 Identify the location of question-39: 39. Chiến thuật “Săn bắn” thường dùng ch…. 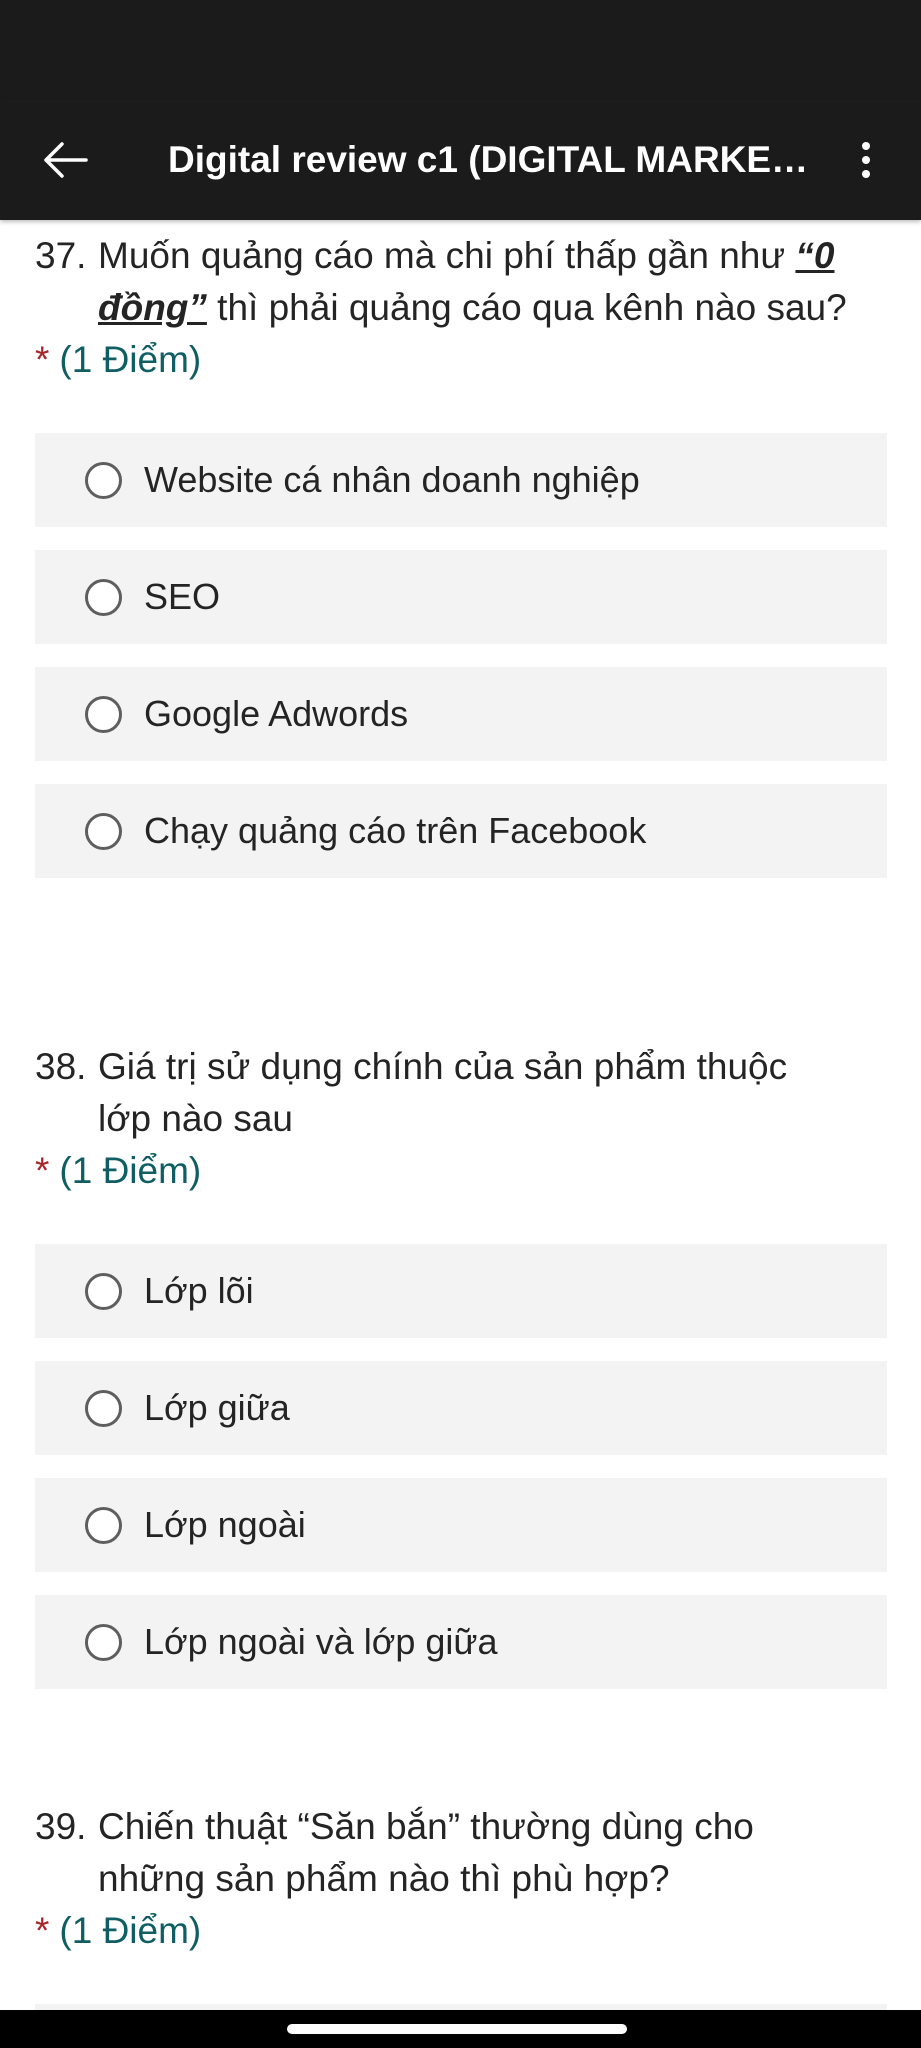
(461, 1905).